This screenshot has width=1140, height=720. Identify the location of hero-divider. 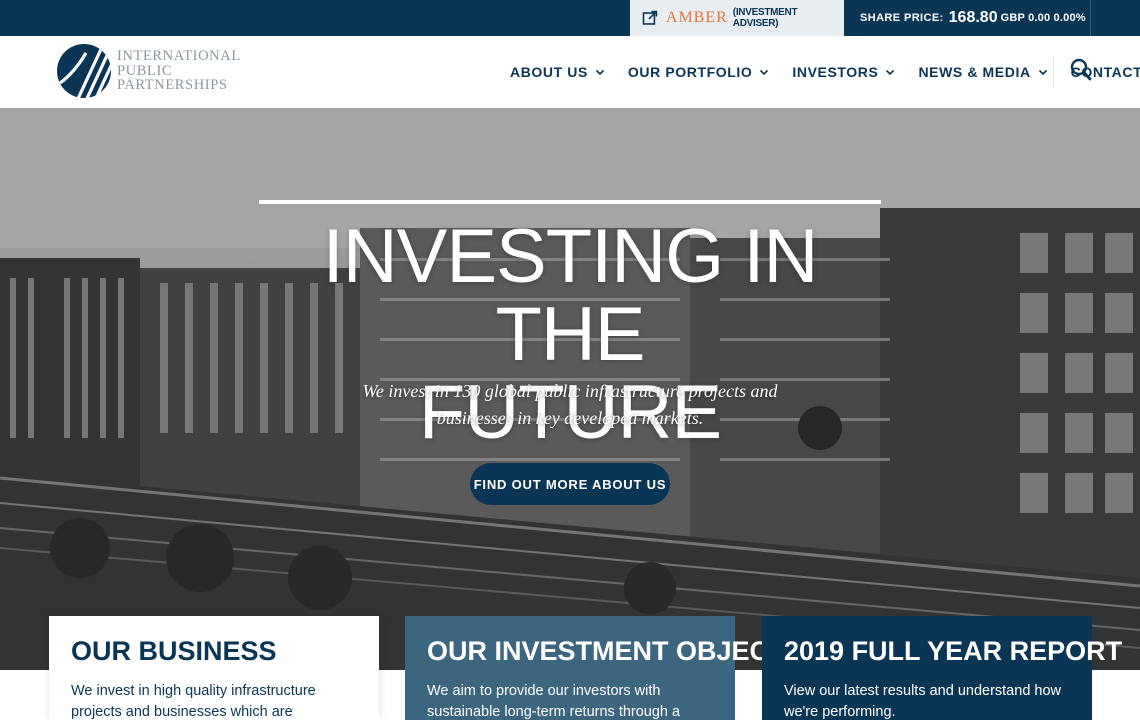
(570, 202).